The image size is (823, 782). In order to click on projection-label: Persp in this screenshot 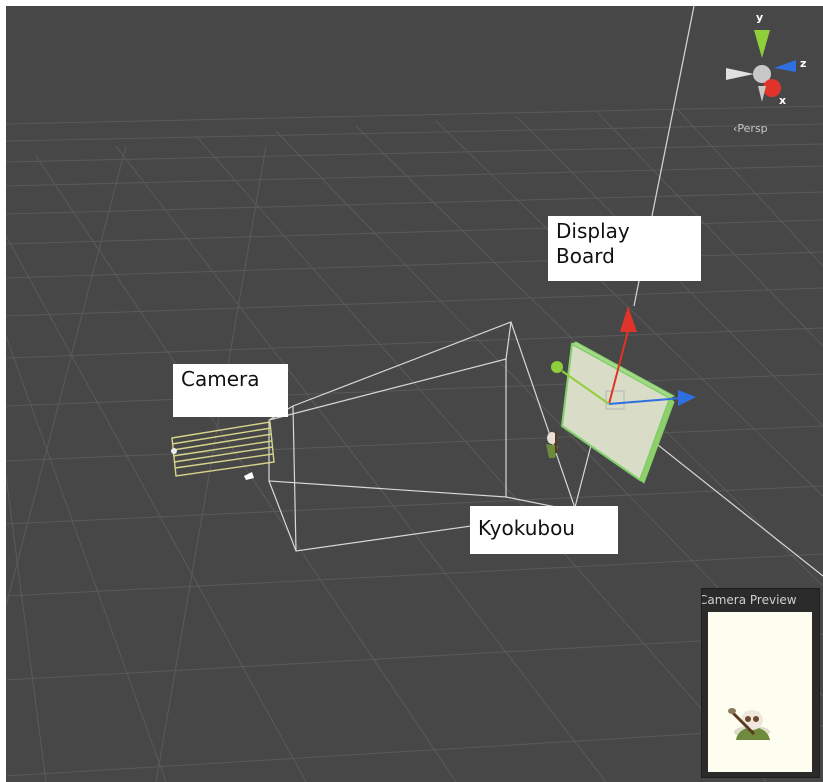, I will do `click(752, 128)`.